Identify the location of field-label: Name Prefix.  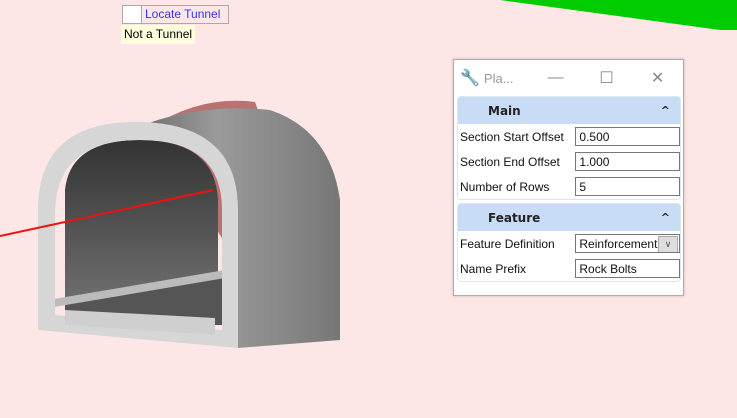
(493, 268).